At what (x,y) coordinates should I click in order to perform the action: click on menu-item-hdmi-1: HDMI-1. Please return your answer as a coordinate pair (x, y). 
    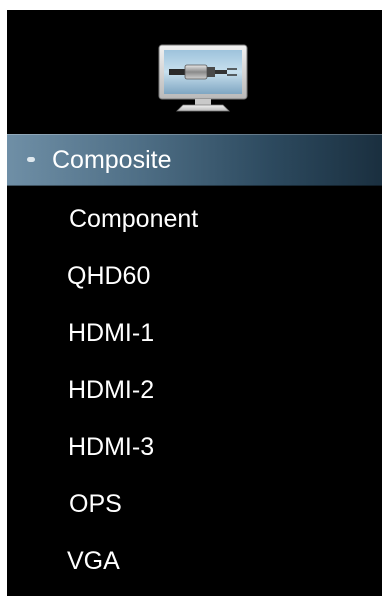
    Looking at the image, I should click on (194, 333).